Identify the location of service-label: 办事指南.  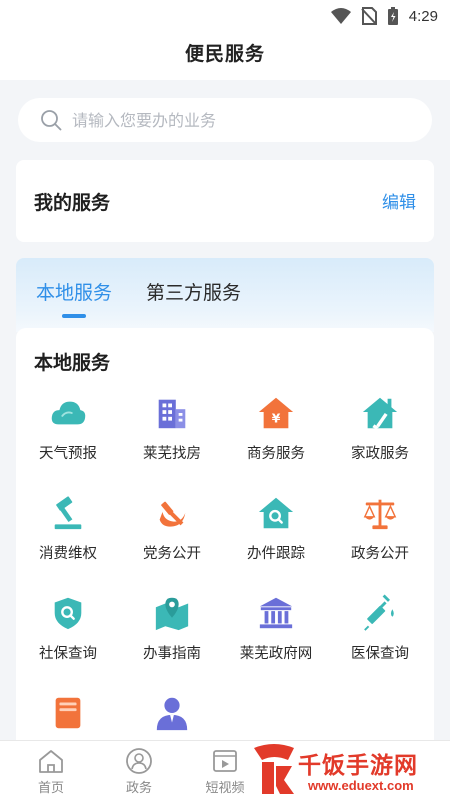
(172, 654).